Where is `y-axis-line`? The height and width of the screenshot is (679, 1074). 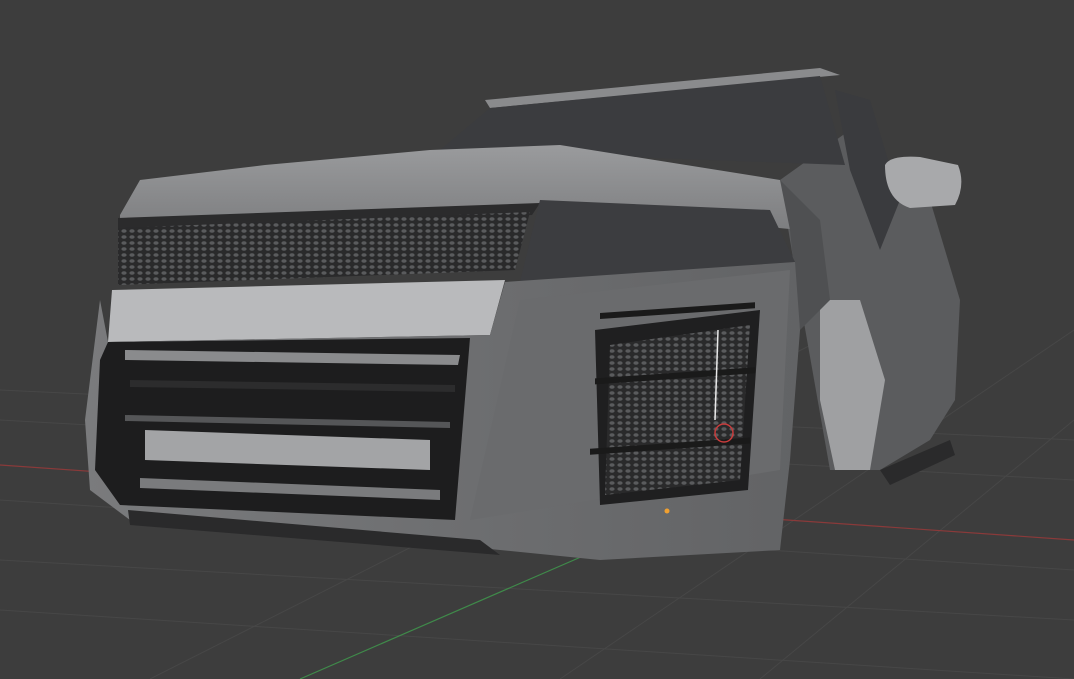
y-axis-line is located at coordinates (460, 609).